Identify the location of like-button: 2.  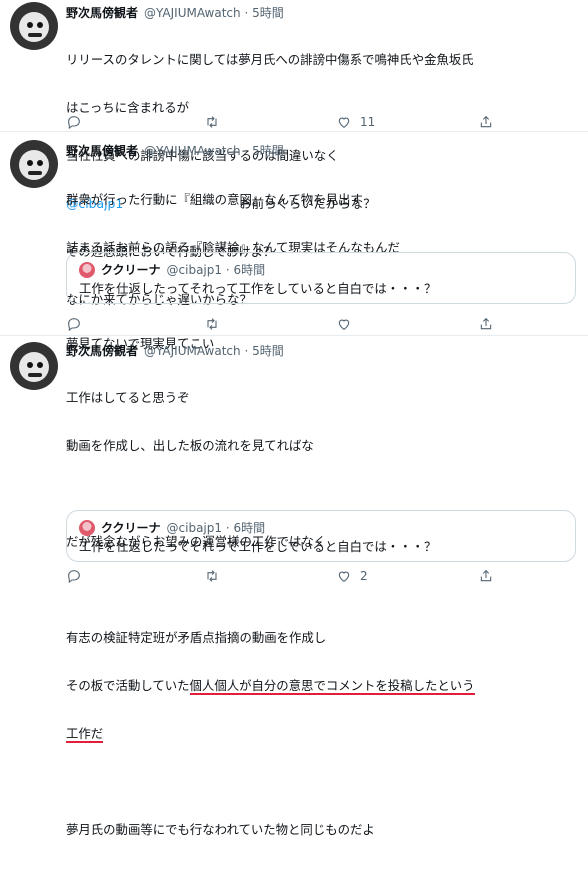
(352, 576).